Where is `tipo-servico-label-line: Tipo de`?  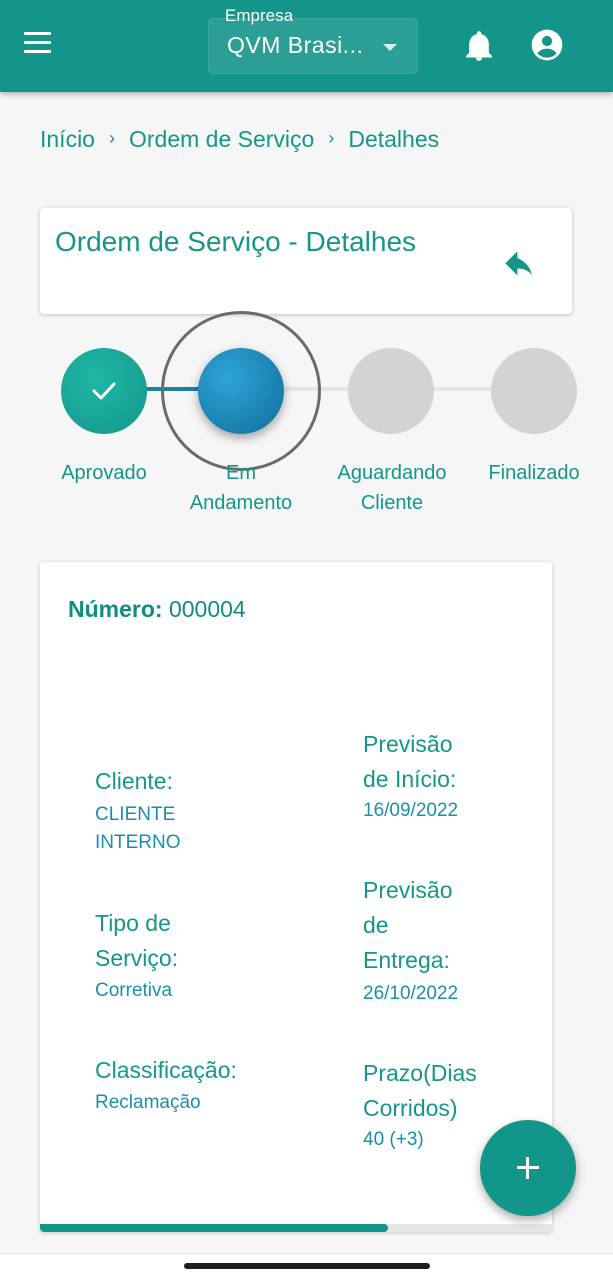 tipo-servico-label-line: Tipo de is located at coordinates (133, 923).